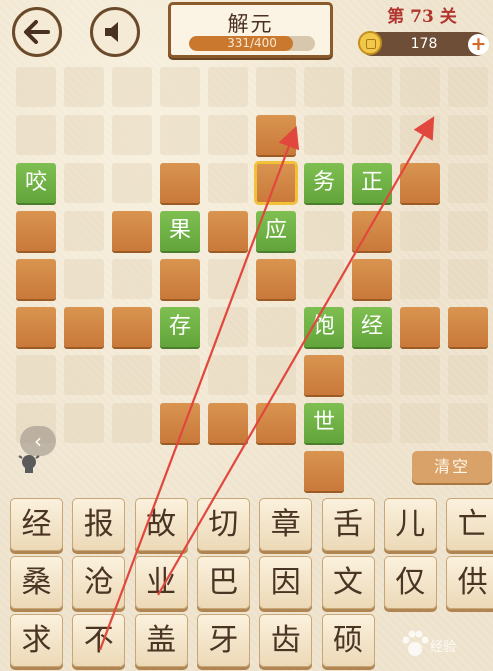 Image resolution: width=493 pixels, height=671 pixels. Describe the element at coordinates (161, 524) in the screenshot. I see `character-tile: 故` at that location.